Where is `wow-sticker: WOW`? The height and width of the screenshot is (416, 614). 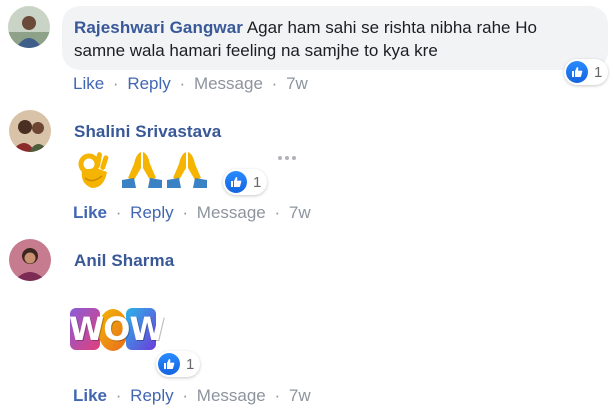
wow-sticker: WOW is located at coordinates (117, 329).